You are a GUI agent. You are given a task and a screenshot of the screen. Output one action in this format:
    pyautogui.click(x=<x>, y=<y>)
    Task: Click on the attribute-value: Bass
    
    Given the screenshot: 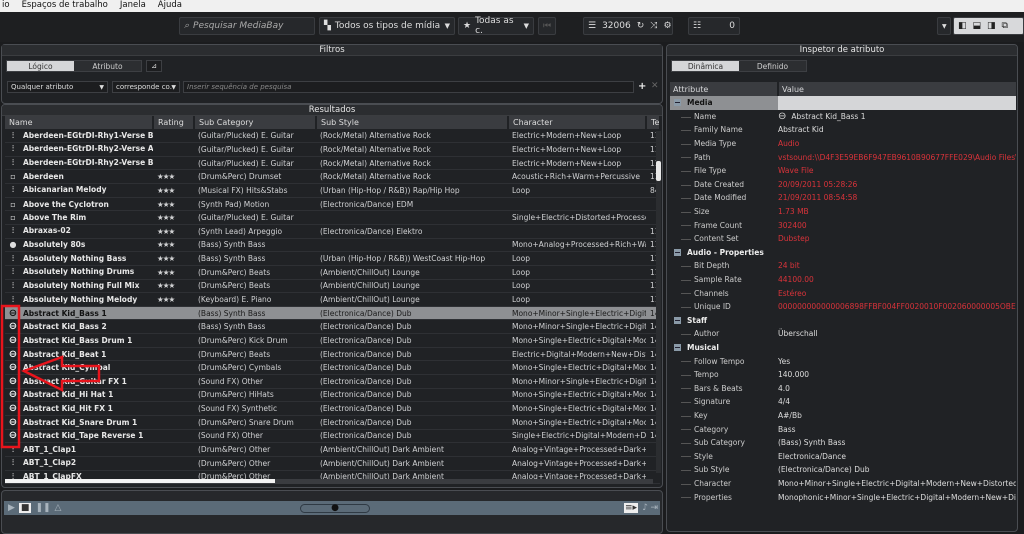 What is the action you would take?
    pyautogui.click(x=897, y=429)
    